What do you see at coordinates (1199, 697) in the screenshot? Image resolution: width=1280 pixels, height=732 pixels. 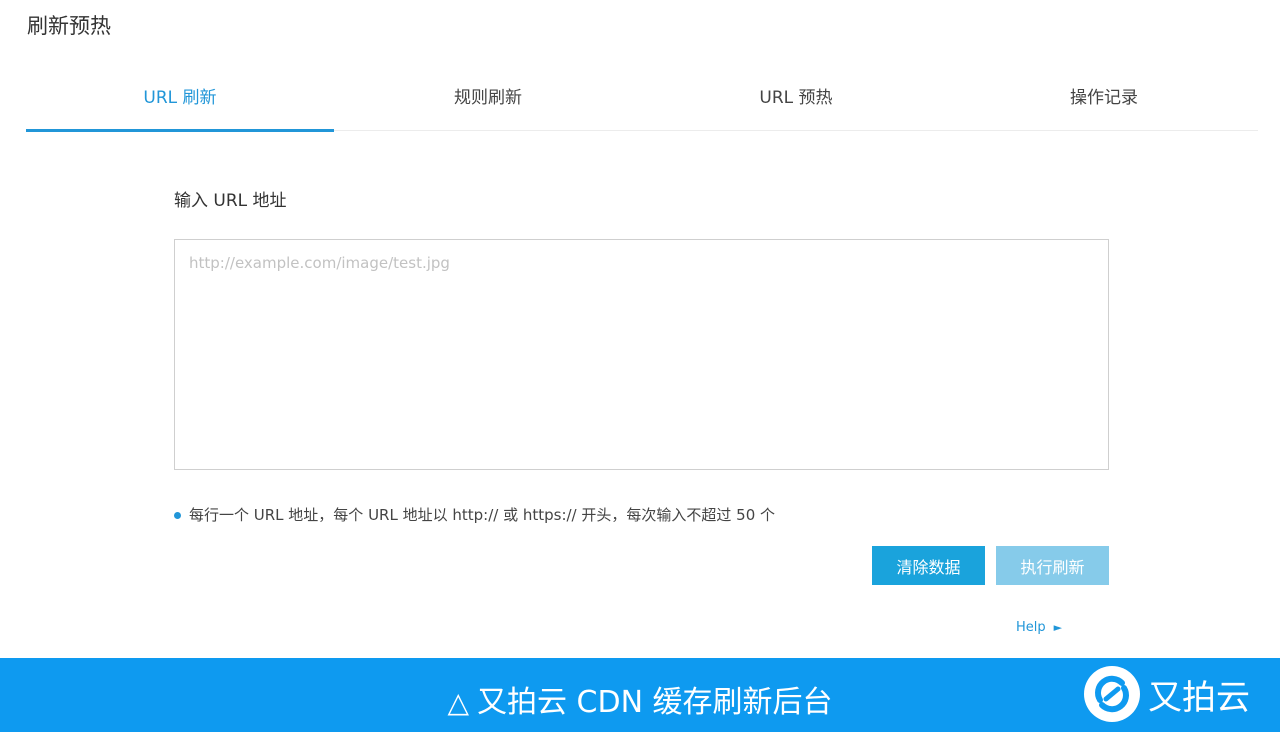 I see `brand-name: 又拍云` at bounding box center [1199, 697].